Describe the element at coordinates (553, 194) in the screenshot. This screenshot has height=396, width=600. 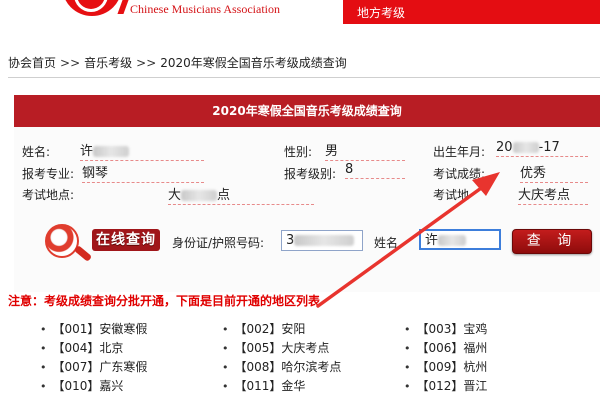
I see `site-value-right: 大庆考点` at that location.